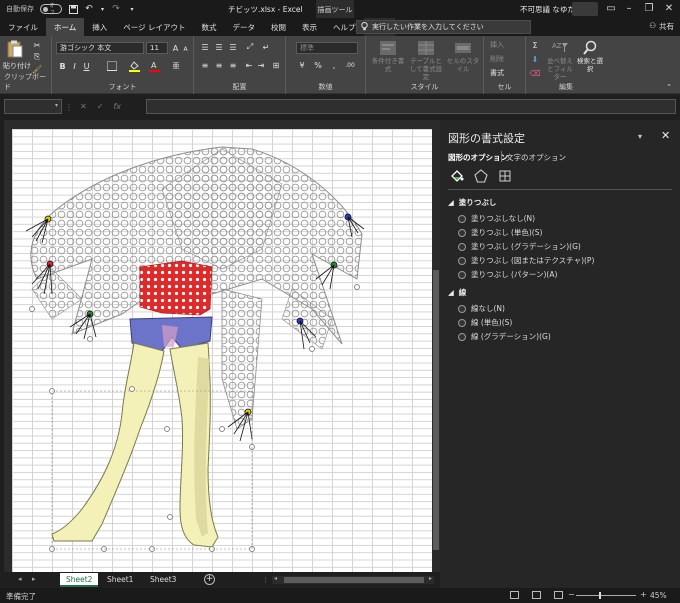 This screenshot has width=680, height=603. Describe the element at coordinates (590, 56) in the screenshot. I see `find-select-button: 検索と選択` at that location.